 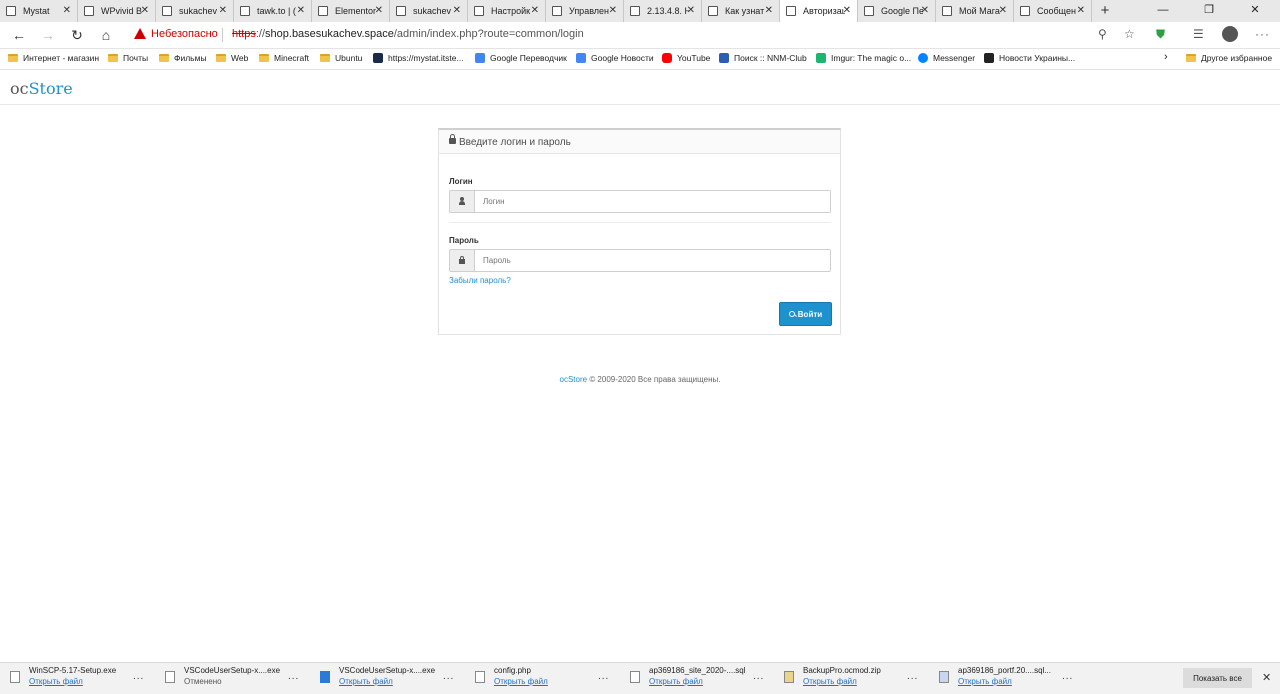 What do you see at coordinates (140, 33) in the screenshot?
I see `warning-icon` at bounding box center [140, 33].